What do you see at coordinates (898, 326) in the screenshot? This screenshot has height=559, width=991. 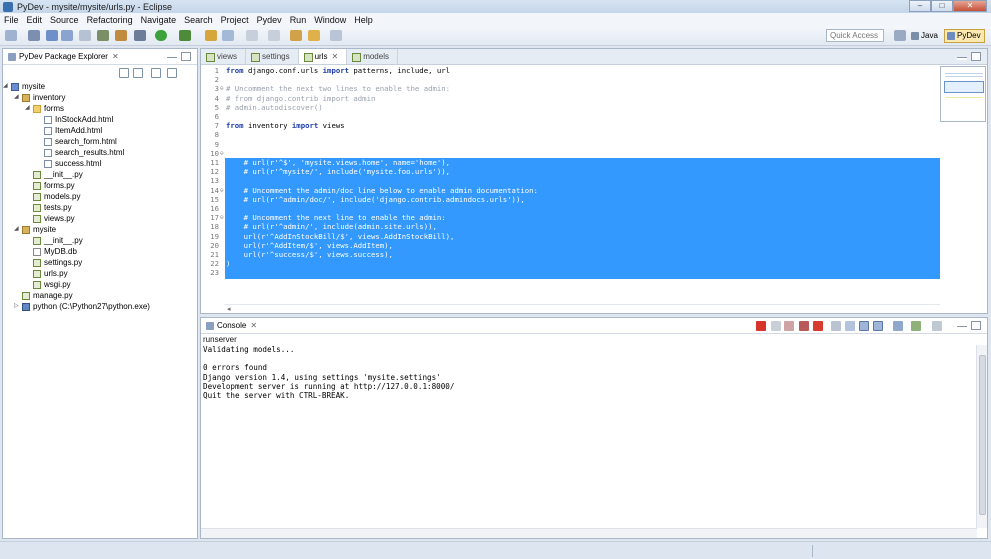 I see `pin-console-icon` at bounding box center [898, 326].